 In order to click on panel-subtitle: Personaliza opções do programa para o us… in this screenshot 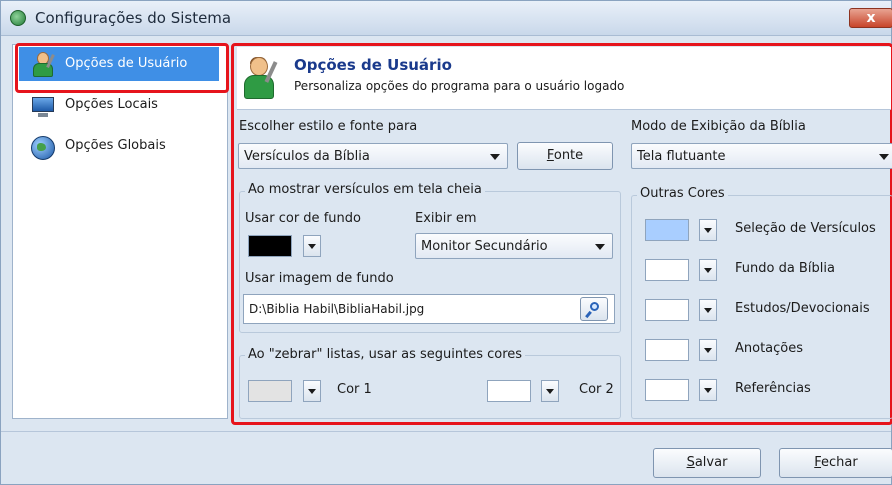, I will do `click(459, 86)`.